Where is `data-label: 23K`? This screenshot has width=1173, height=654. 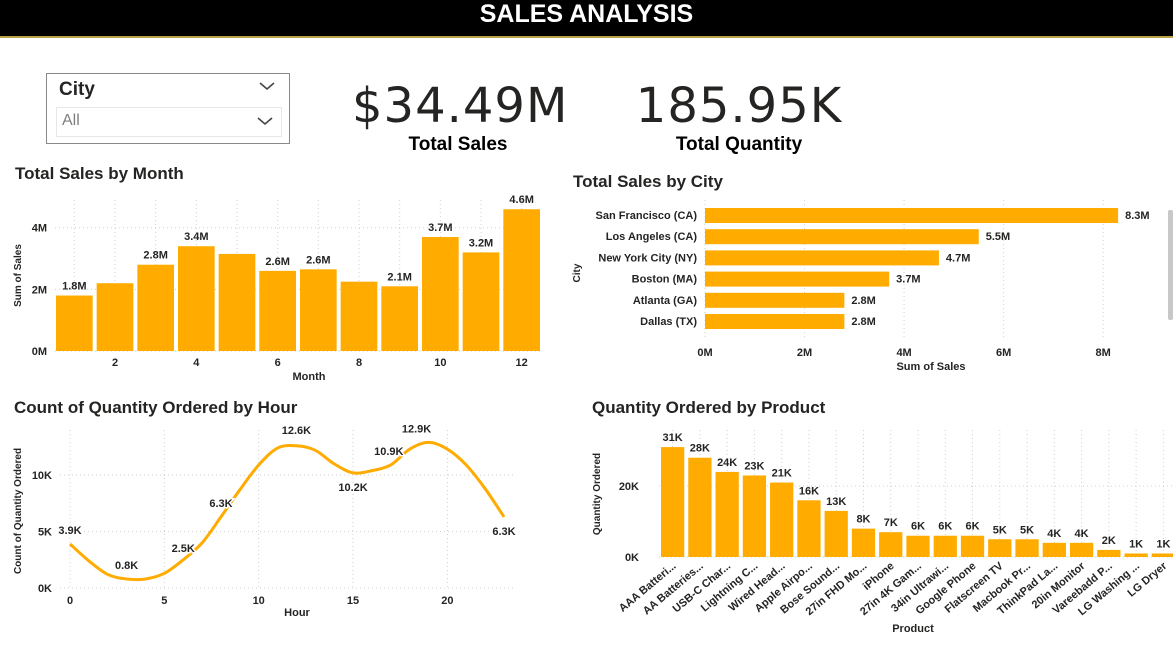 data-label: 23K is located at coordinates (754, 466).